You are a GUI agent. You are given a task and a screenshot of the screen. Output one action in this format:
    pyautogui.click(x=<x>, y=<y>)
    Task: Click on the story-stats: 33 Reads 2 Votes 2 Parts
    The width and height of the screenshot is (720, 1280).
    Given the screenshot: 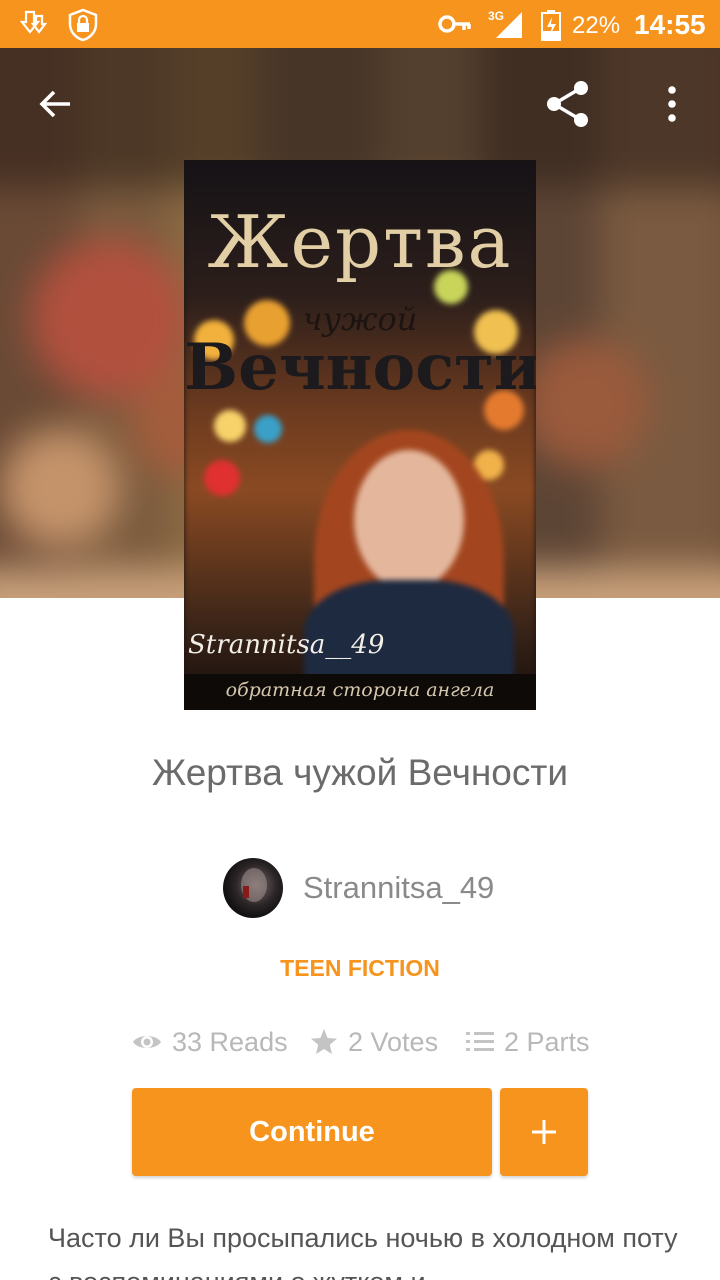 What is the action you would take?
    pyautogui.click(x=360, y=1042)
    